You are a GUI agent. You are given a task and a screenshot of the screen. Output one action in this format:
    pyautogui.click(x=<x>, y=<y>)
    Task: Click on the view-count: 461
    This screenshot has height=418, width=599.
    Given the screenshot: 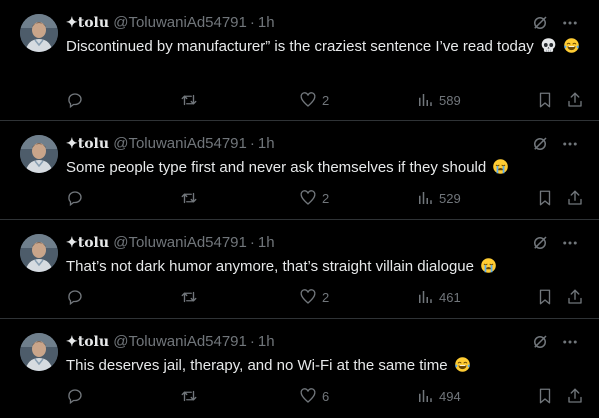 What is the action you would take?
    pyautogui.click(x=450, y=297)
    